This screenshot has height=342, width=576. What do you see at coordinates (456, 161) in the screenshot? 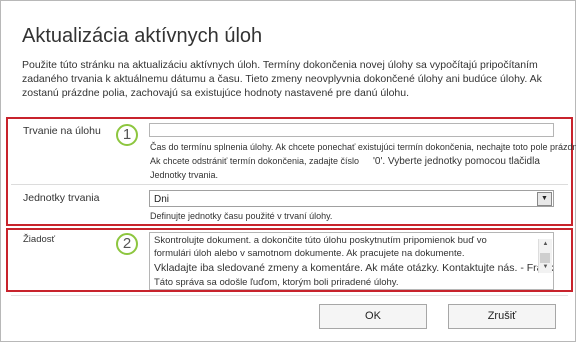
I see `duration-hint-line2b: '0'. Vyberte jednotky pomocou tlačidla` at bounding box center [456, 161].